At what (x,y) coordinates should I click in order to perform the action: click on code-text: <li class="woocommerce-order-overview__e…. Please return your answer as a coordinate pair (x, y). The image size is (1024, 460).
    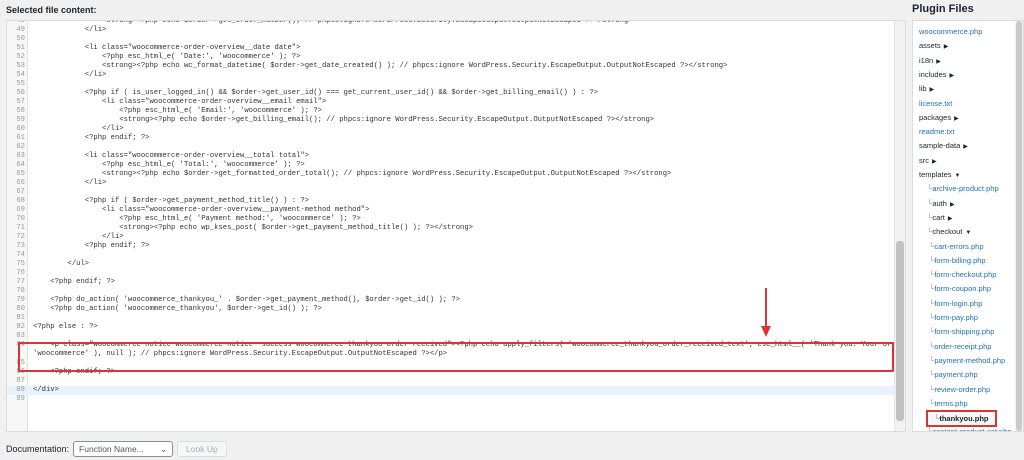
    Looking at the image, I should click on (179, 102).